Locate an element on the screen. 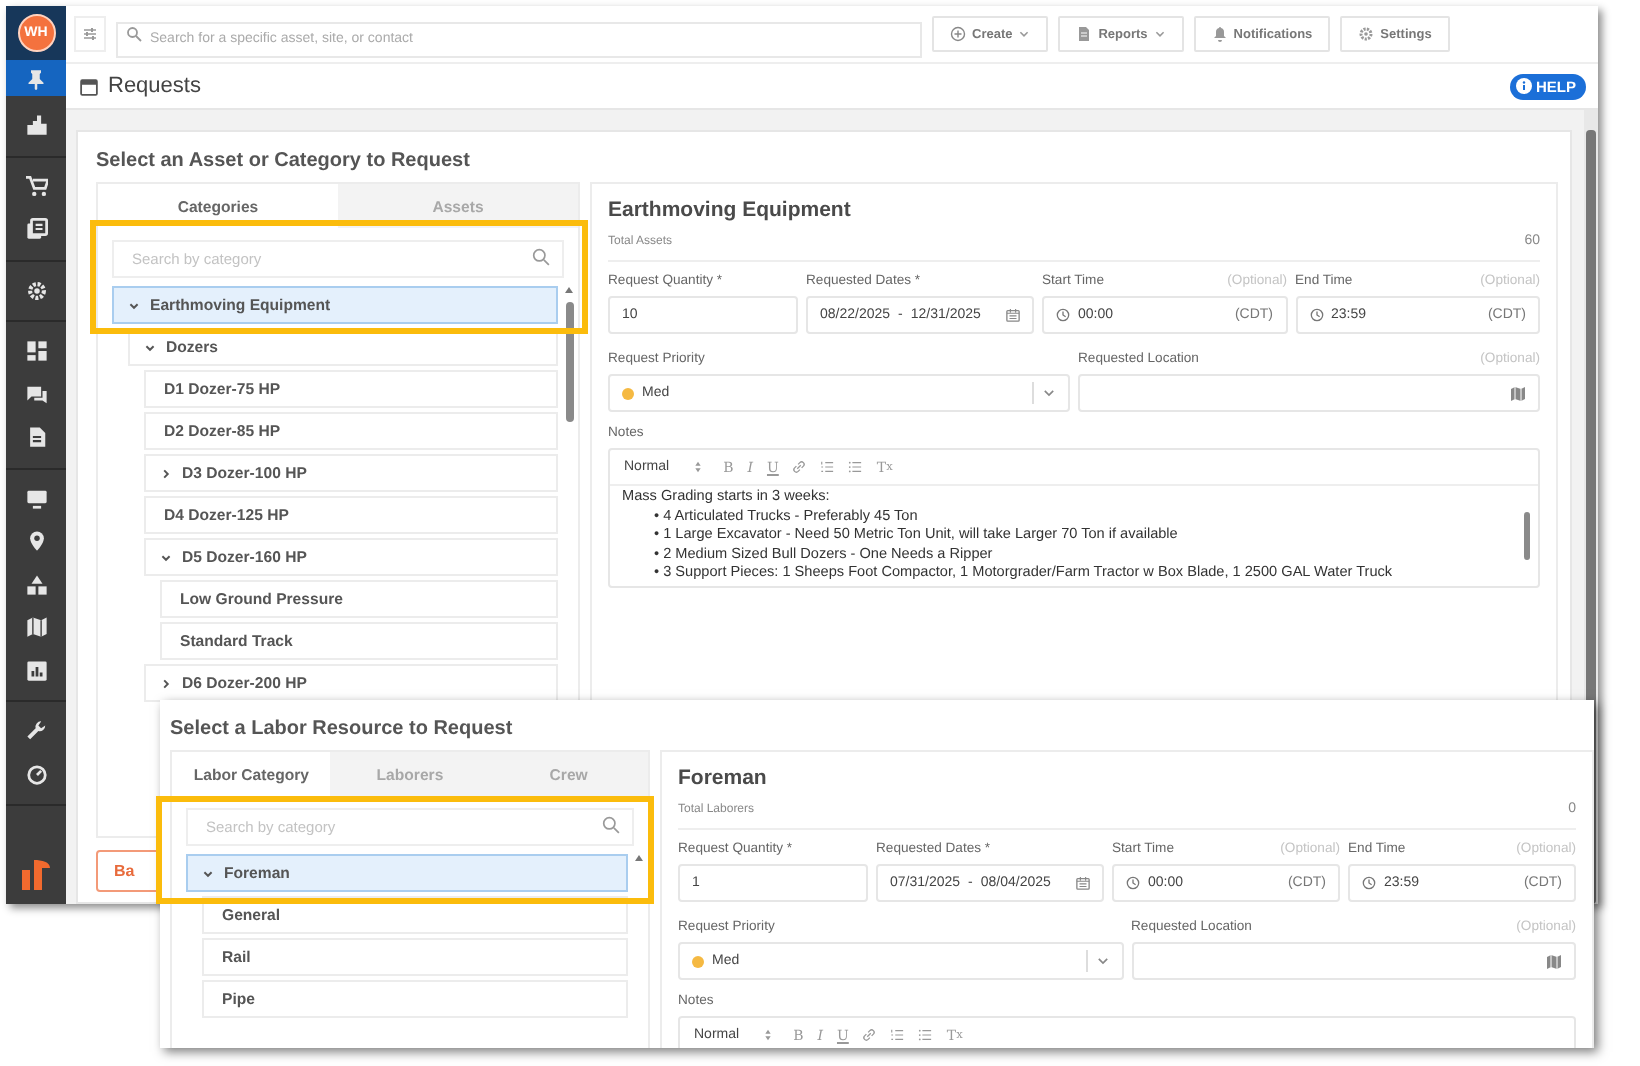 The width and height of the screenshot is (1640, 1066). pin-icon is located at coordinates (36, 78).